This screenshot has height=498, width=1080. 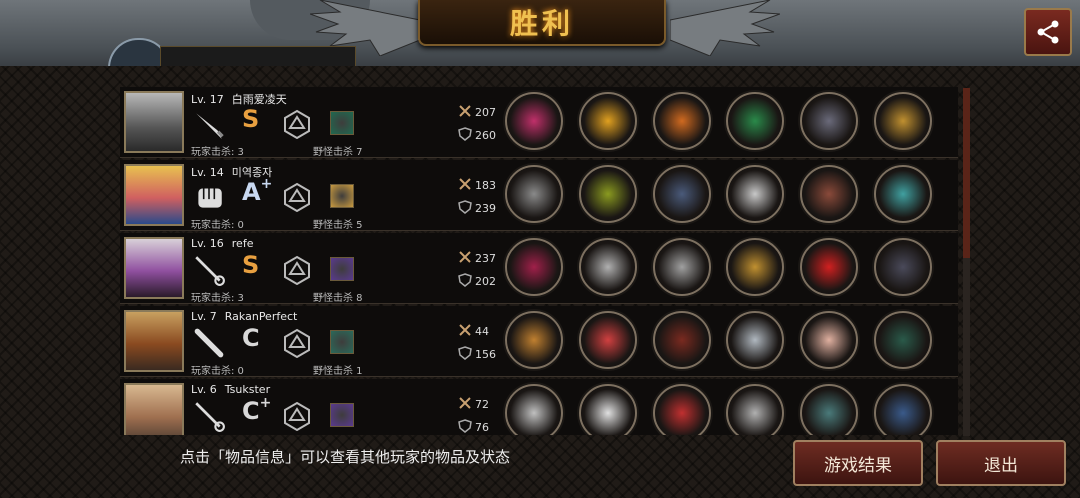 I want to click on defense-value: 239, so click(x=485, y=208).